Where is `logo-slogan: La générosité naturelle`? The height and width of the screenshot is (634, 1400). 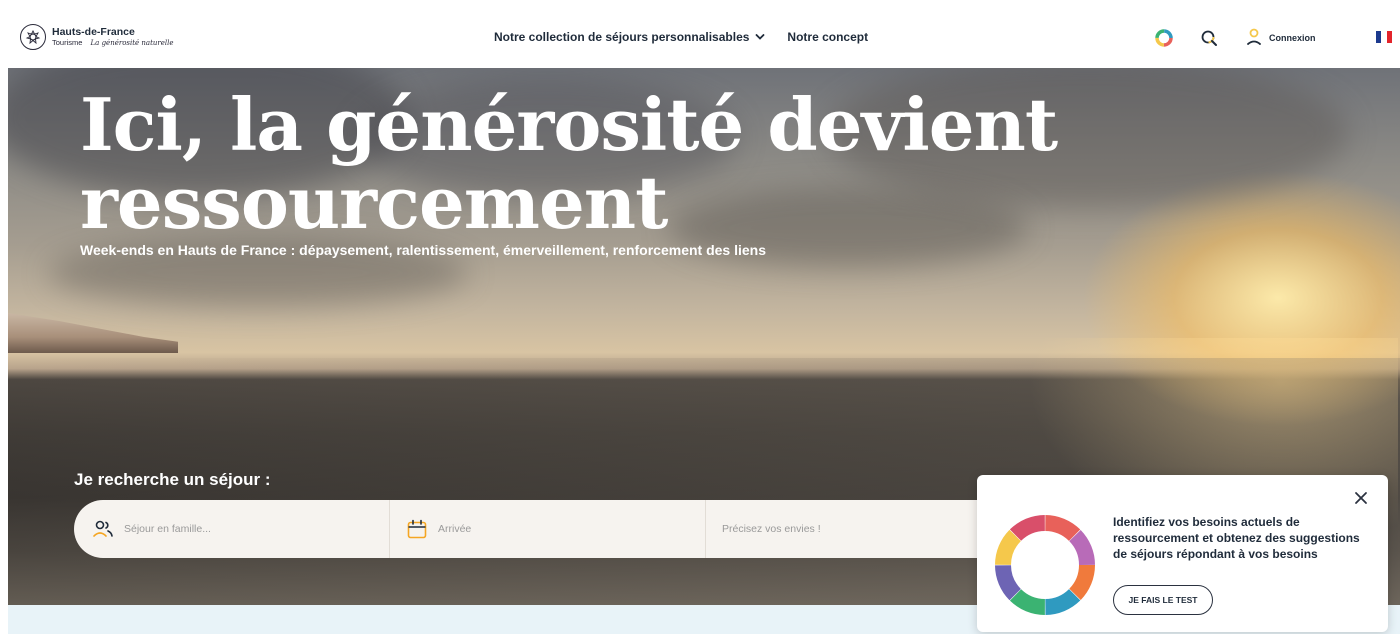
logo-slogan: La générosité naturelle is located at coordinates (132, 43).